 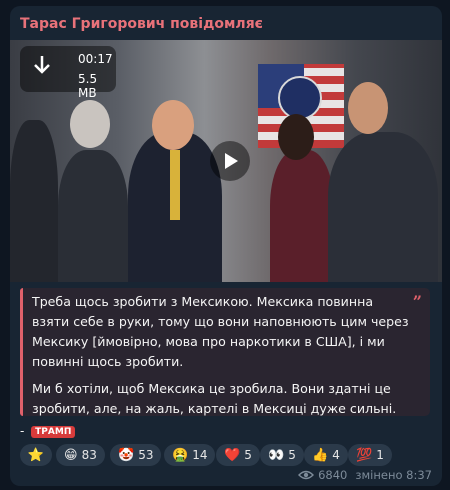 What do you see at coordinates (126, 455) in the screenshot?
I see `clown-icon: 🤡` at bounding box center [126, 455].